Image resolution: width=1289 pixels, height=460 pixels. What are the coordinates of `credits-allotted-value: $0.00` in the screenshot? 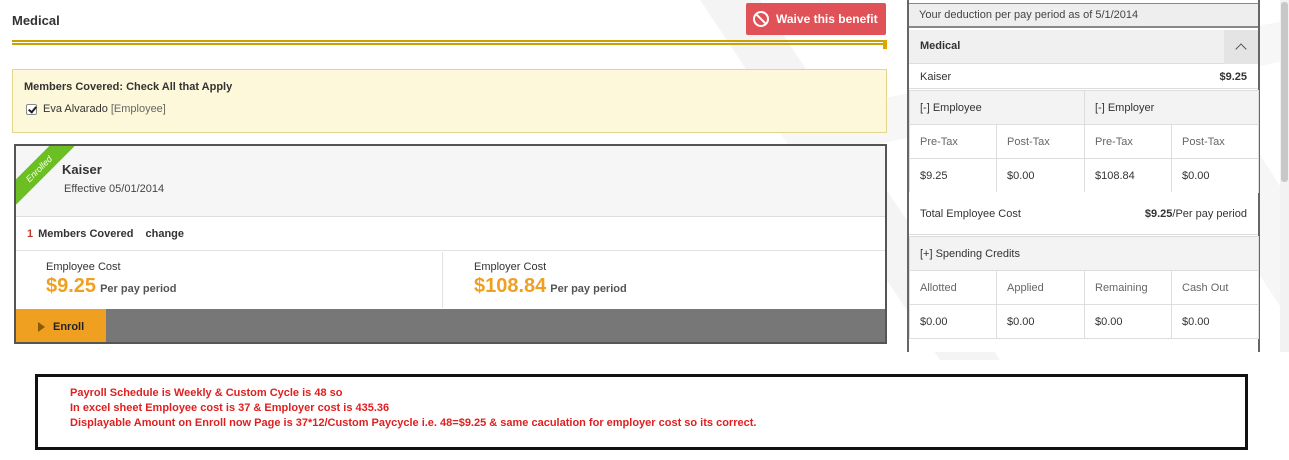 It's located at (953, 321).